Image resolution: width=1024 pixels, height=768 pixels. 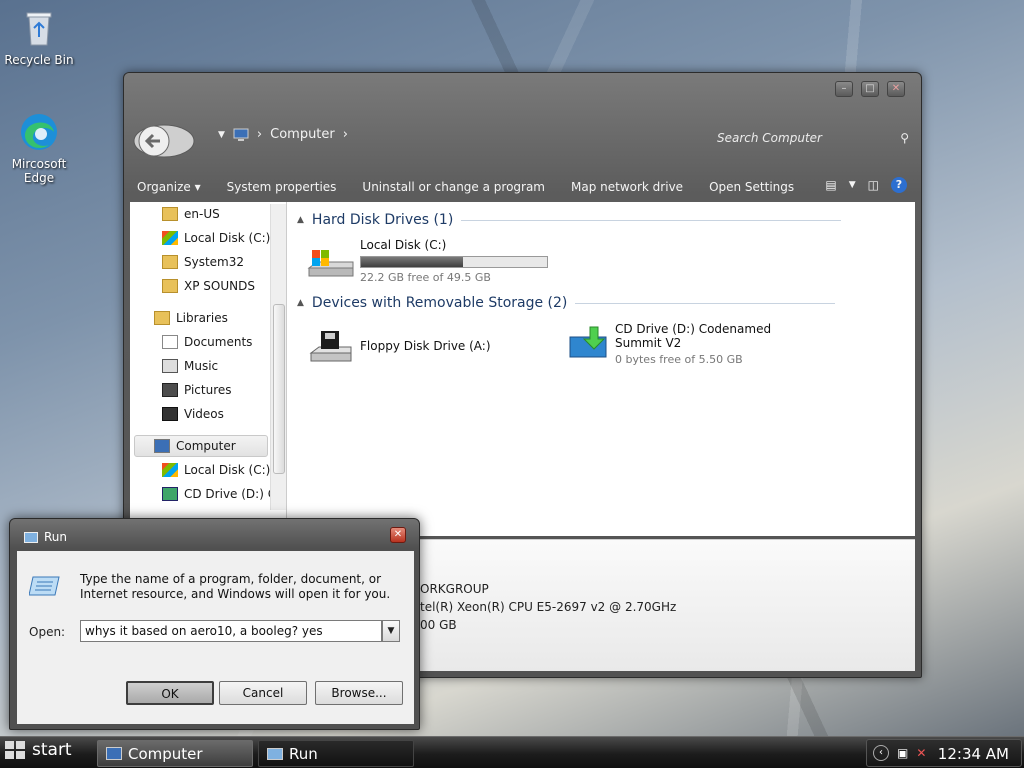 What do you see at coordinates (56, 537) in the screenshot?
I see `run-title: Run` at bounding box center [56, 537].